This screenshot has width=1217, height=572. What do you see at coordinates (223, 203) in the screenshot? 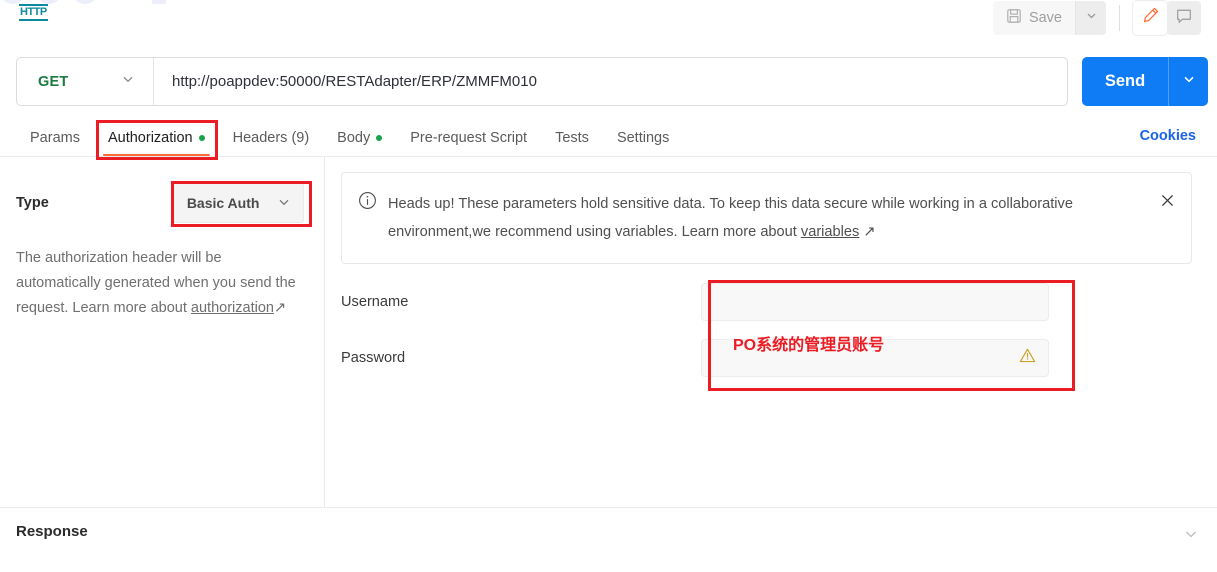
I see `auth-type-value: Basic Auth` at bounding box center [223, 203].